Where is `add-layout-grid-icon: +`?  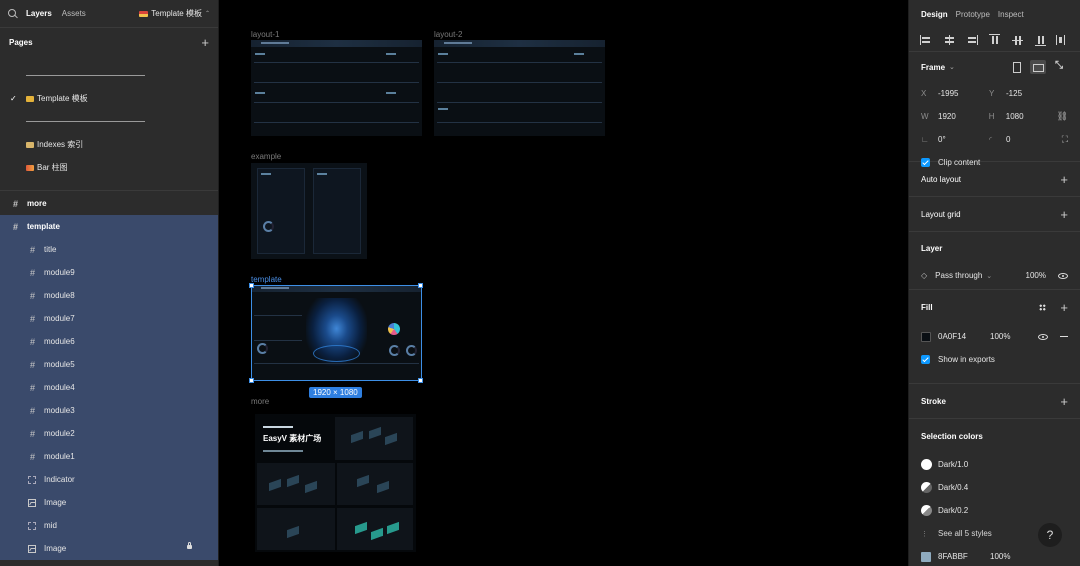
add-layout-grid-icon: + is located at coordinates (1064, 214).